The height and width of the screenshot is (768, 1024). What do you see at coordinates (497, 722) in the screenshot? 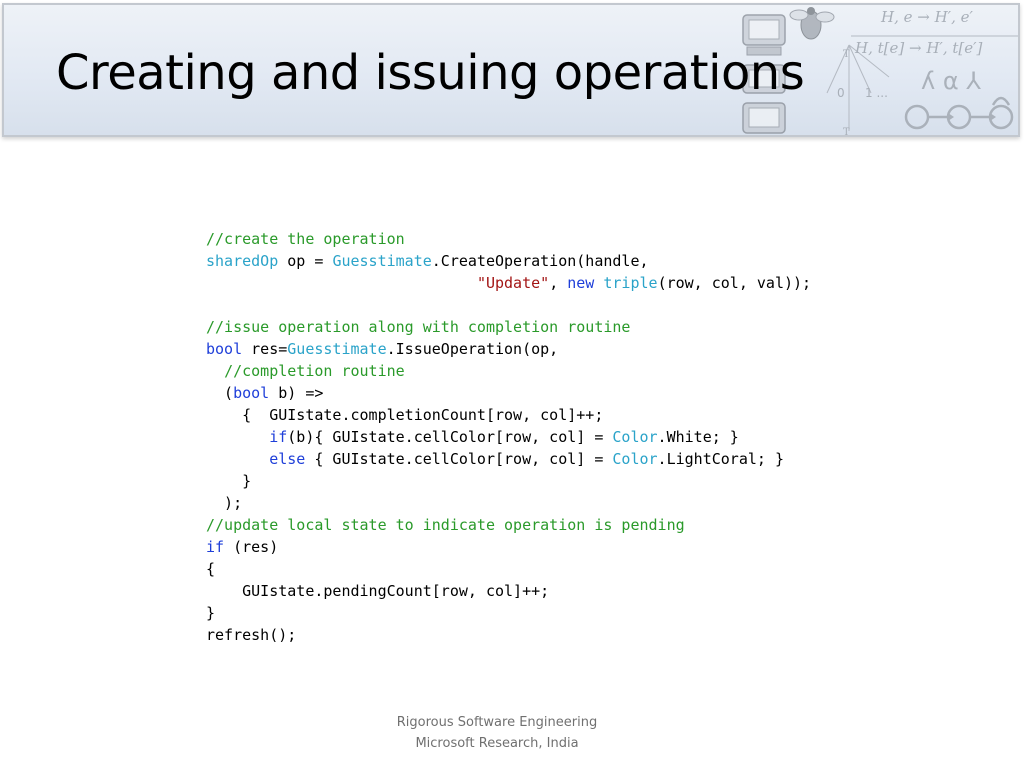
I see `footer-line-1: Rigorous Software Engineering` at bounding box center [497, 722].